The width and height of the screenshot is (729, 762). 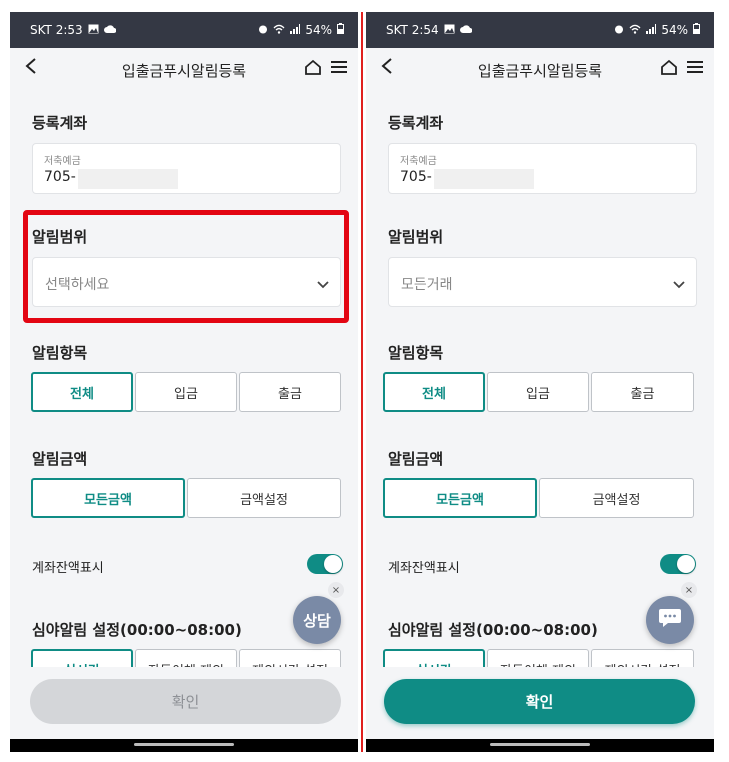 I want to click on chevron-down-icon, so click(x=679, y=284).